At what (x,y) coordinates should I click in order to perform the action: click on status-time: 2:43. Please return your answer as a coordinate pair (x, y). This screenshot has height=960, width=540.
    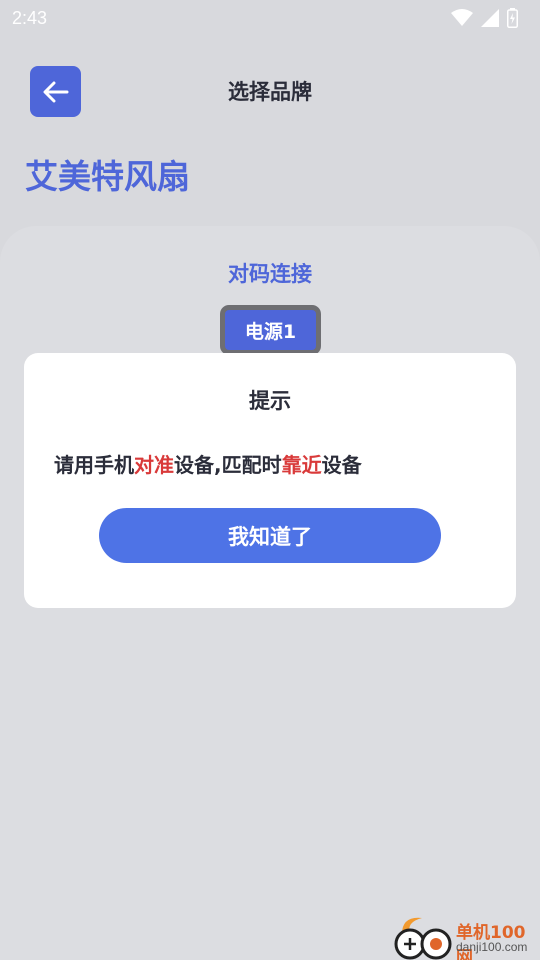
    Looking at the image, I should click on (30, 17).